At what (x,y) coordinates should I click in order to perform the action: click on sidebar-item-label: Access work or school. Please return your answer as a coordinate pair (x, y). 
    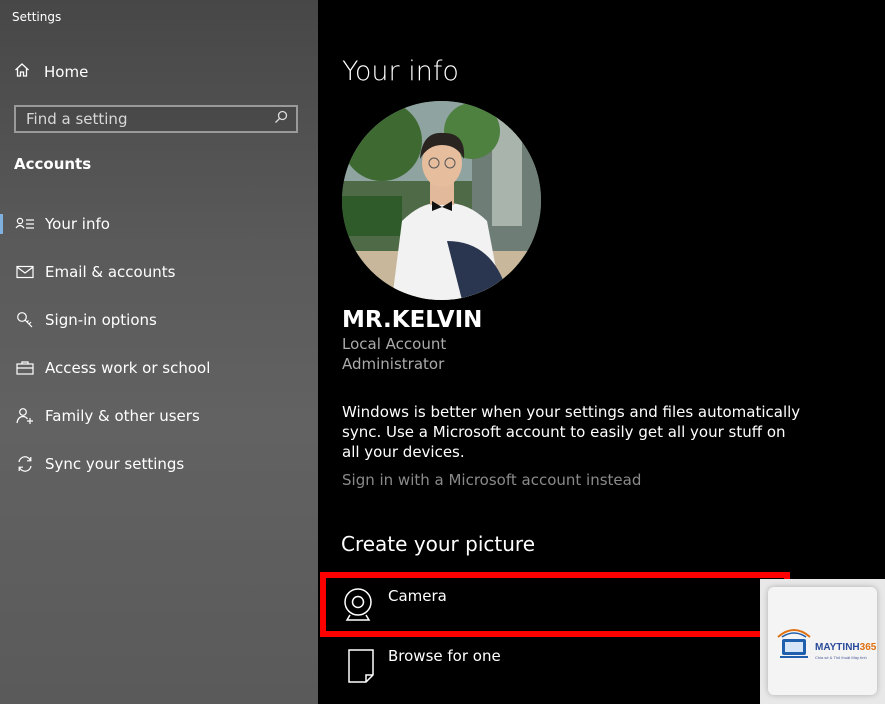
    Looking at the image, I should click on (128, 368).